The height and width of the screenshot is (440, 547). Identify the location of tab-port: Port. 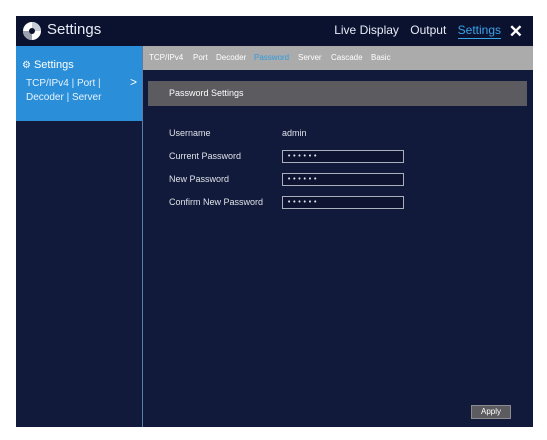
(200, 57).